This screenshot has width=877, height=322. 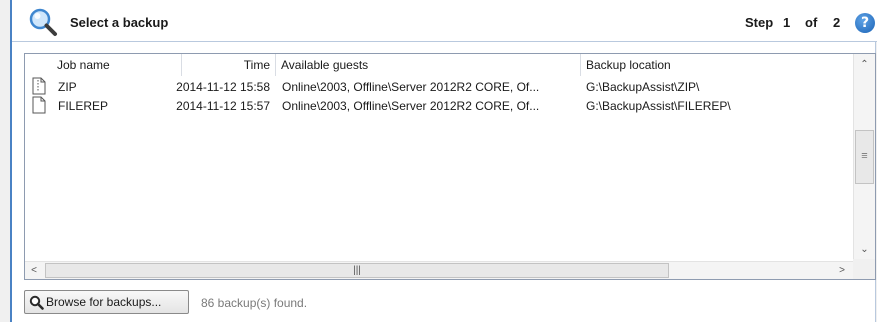 What do you see at coordinates (428, 65) in the screenshot?
I see `column-header-available-guests: Available guests` at bounding box center [428, 65].